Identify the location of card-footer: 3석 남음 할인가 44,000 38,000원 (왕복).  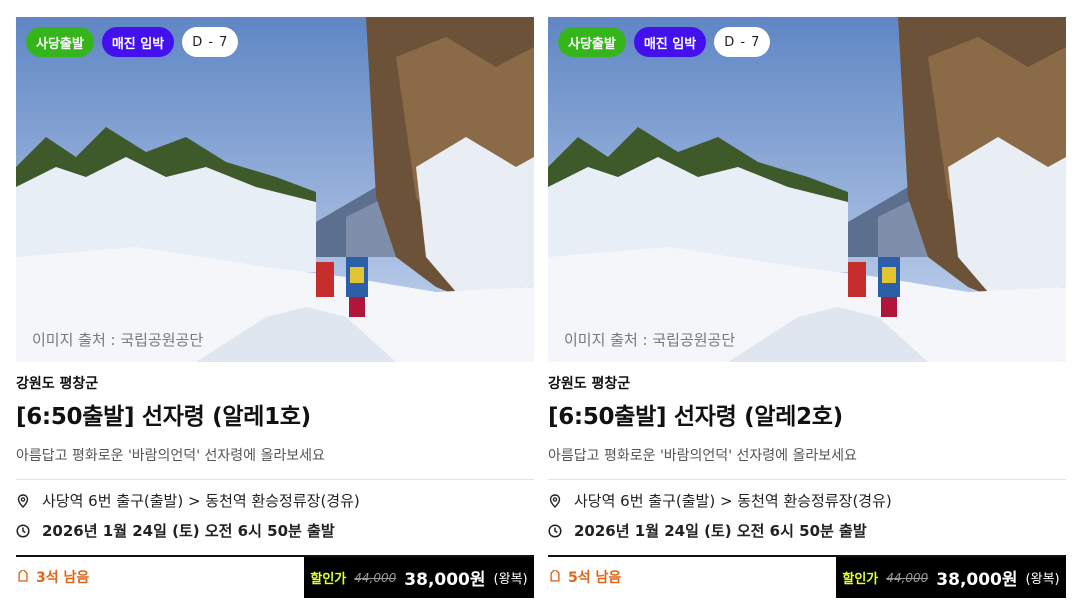
(275, 576).